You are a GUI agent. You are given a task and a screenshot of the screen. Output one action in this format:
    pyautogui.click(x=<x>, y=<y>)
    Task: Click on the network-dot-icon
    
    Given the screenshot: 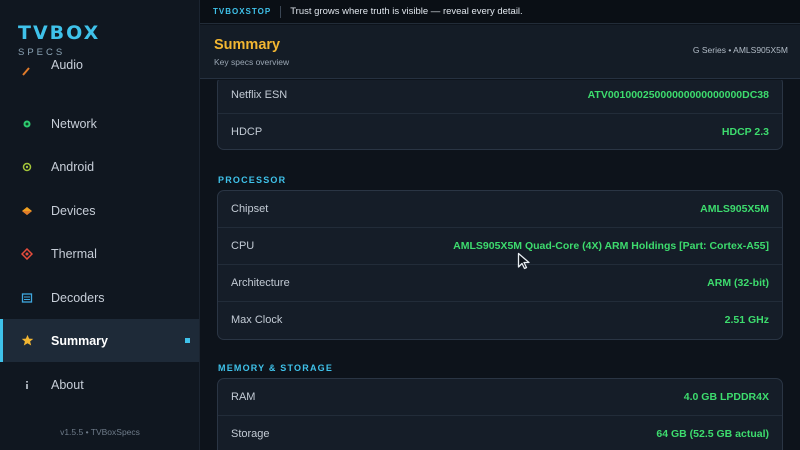 What is the action you would take?
    pyautogui.click(x=27, y=124)
    